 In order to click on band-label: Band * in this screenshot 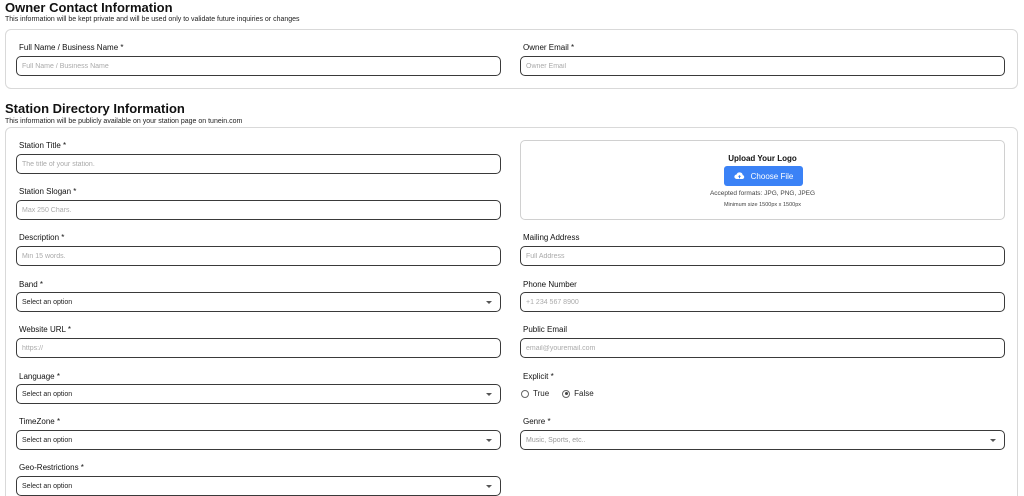, I will do `click(31, 284)`.